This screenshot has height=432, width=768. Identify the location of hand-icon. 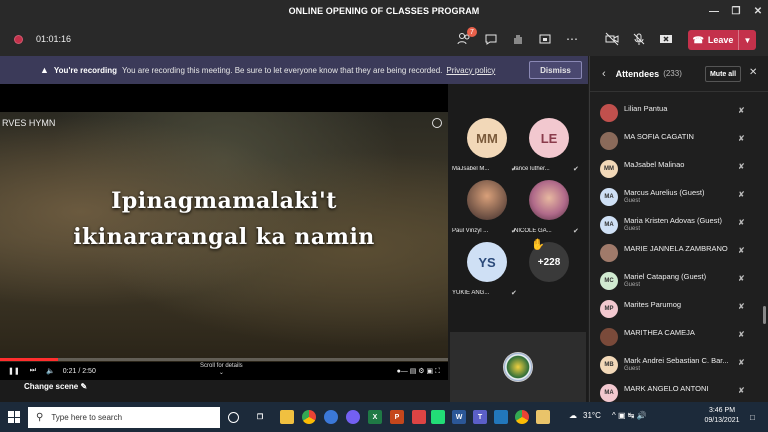
(518, 39).